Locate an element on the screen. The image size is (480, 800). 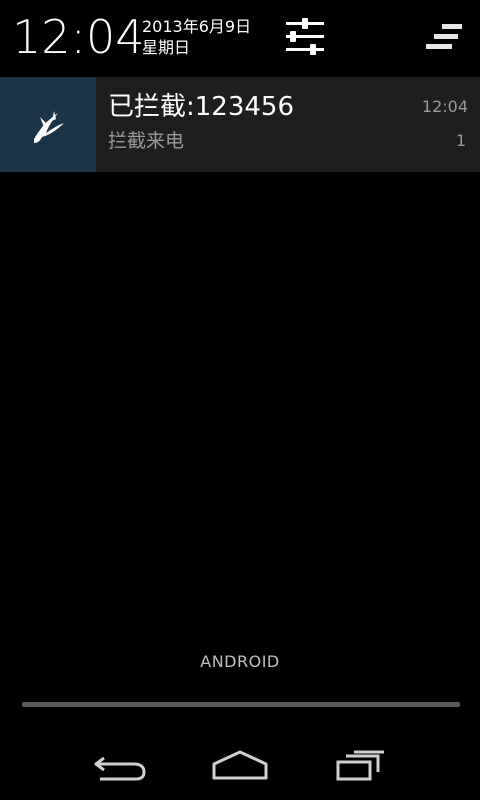
navigation-bar is located at coordinates (240, 760).